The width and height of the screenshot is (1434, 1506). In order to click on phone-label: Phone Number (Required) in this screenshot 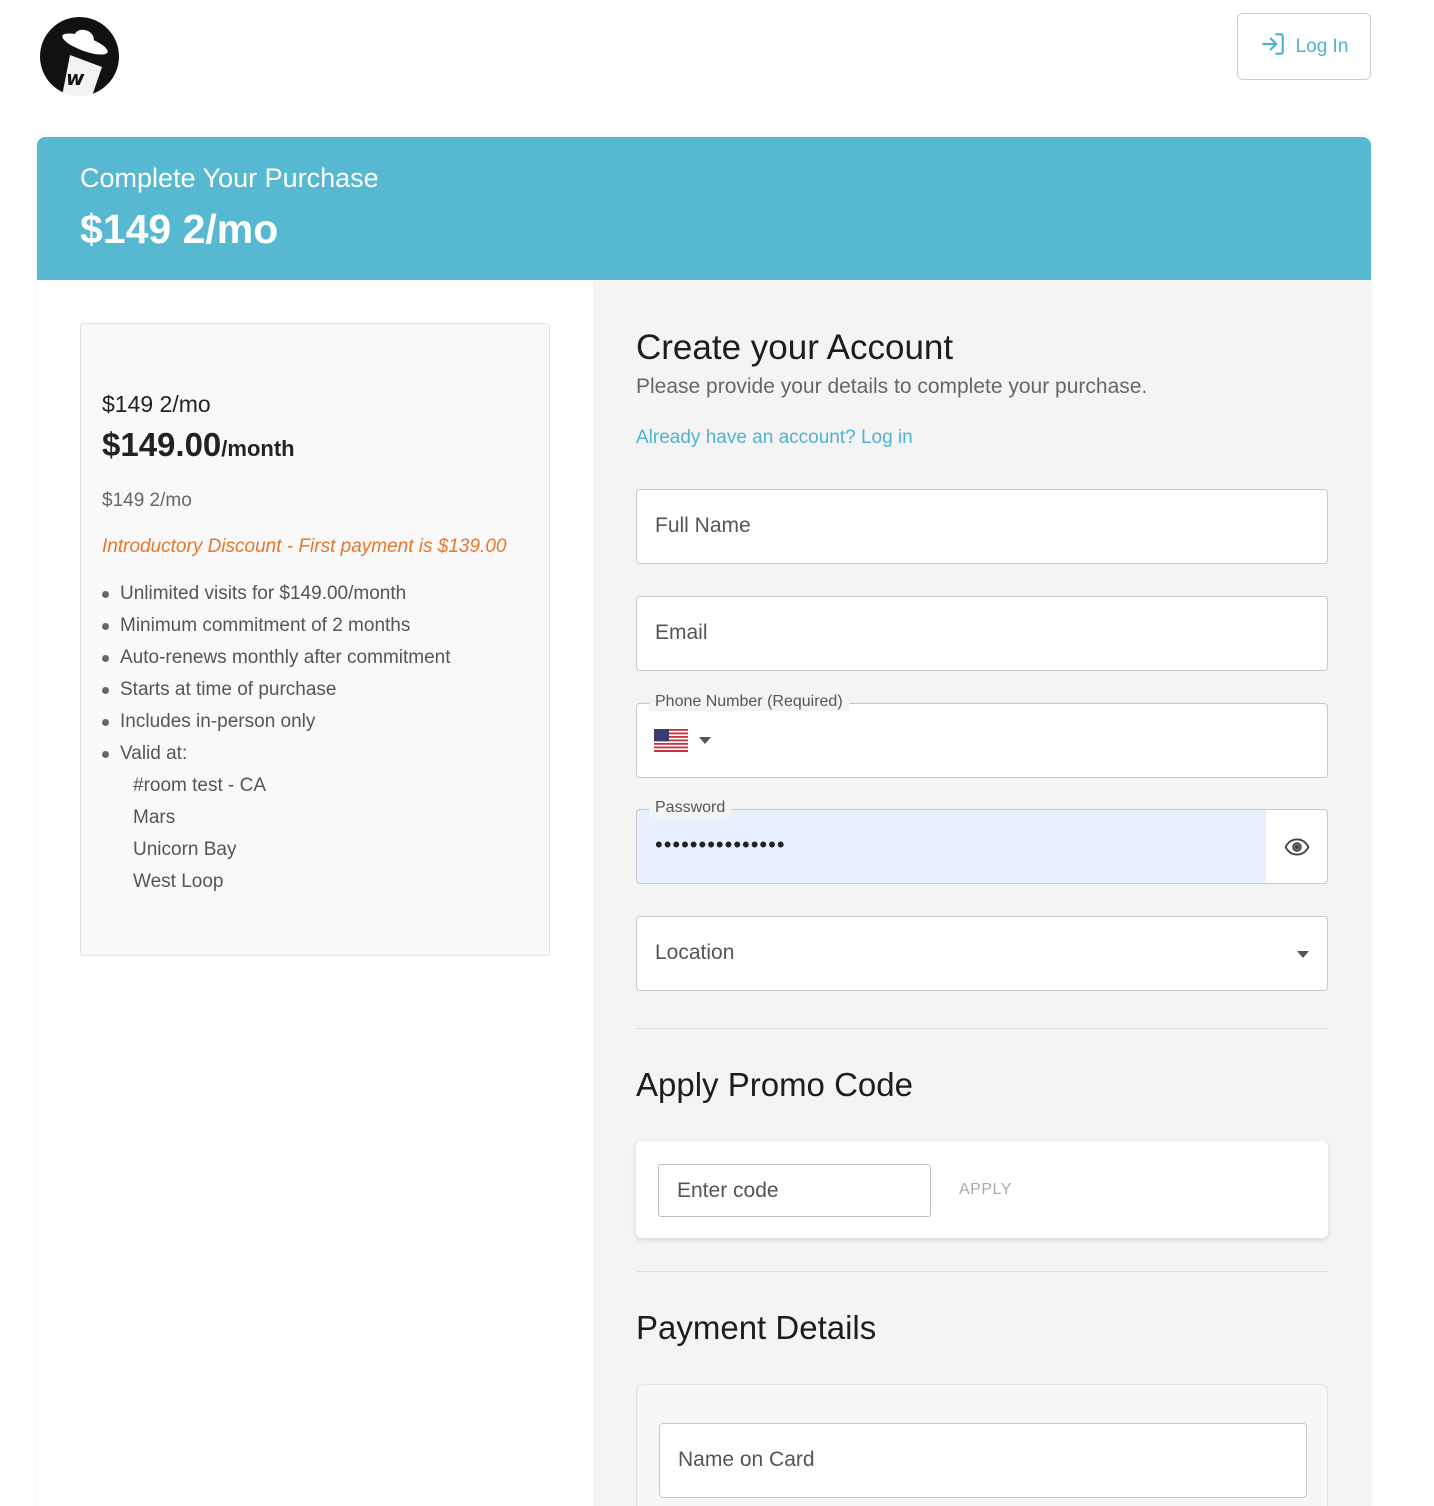, I will do `click(749, 702)`.